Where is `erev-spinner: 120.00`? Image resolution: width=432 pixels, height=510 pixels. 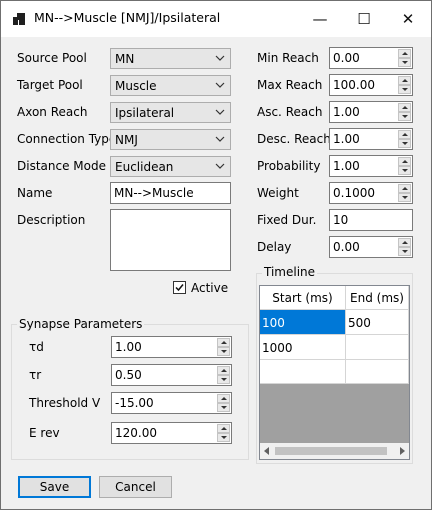 erev-spinner: 120.00 is located at coordinates (171, 433).